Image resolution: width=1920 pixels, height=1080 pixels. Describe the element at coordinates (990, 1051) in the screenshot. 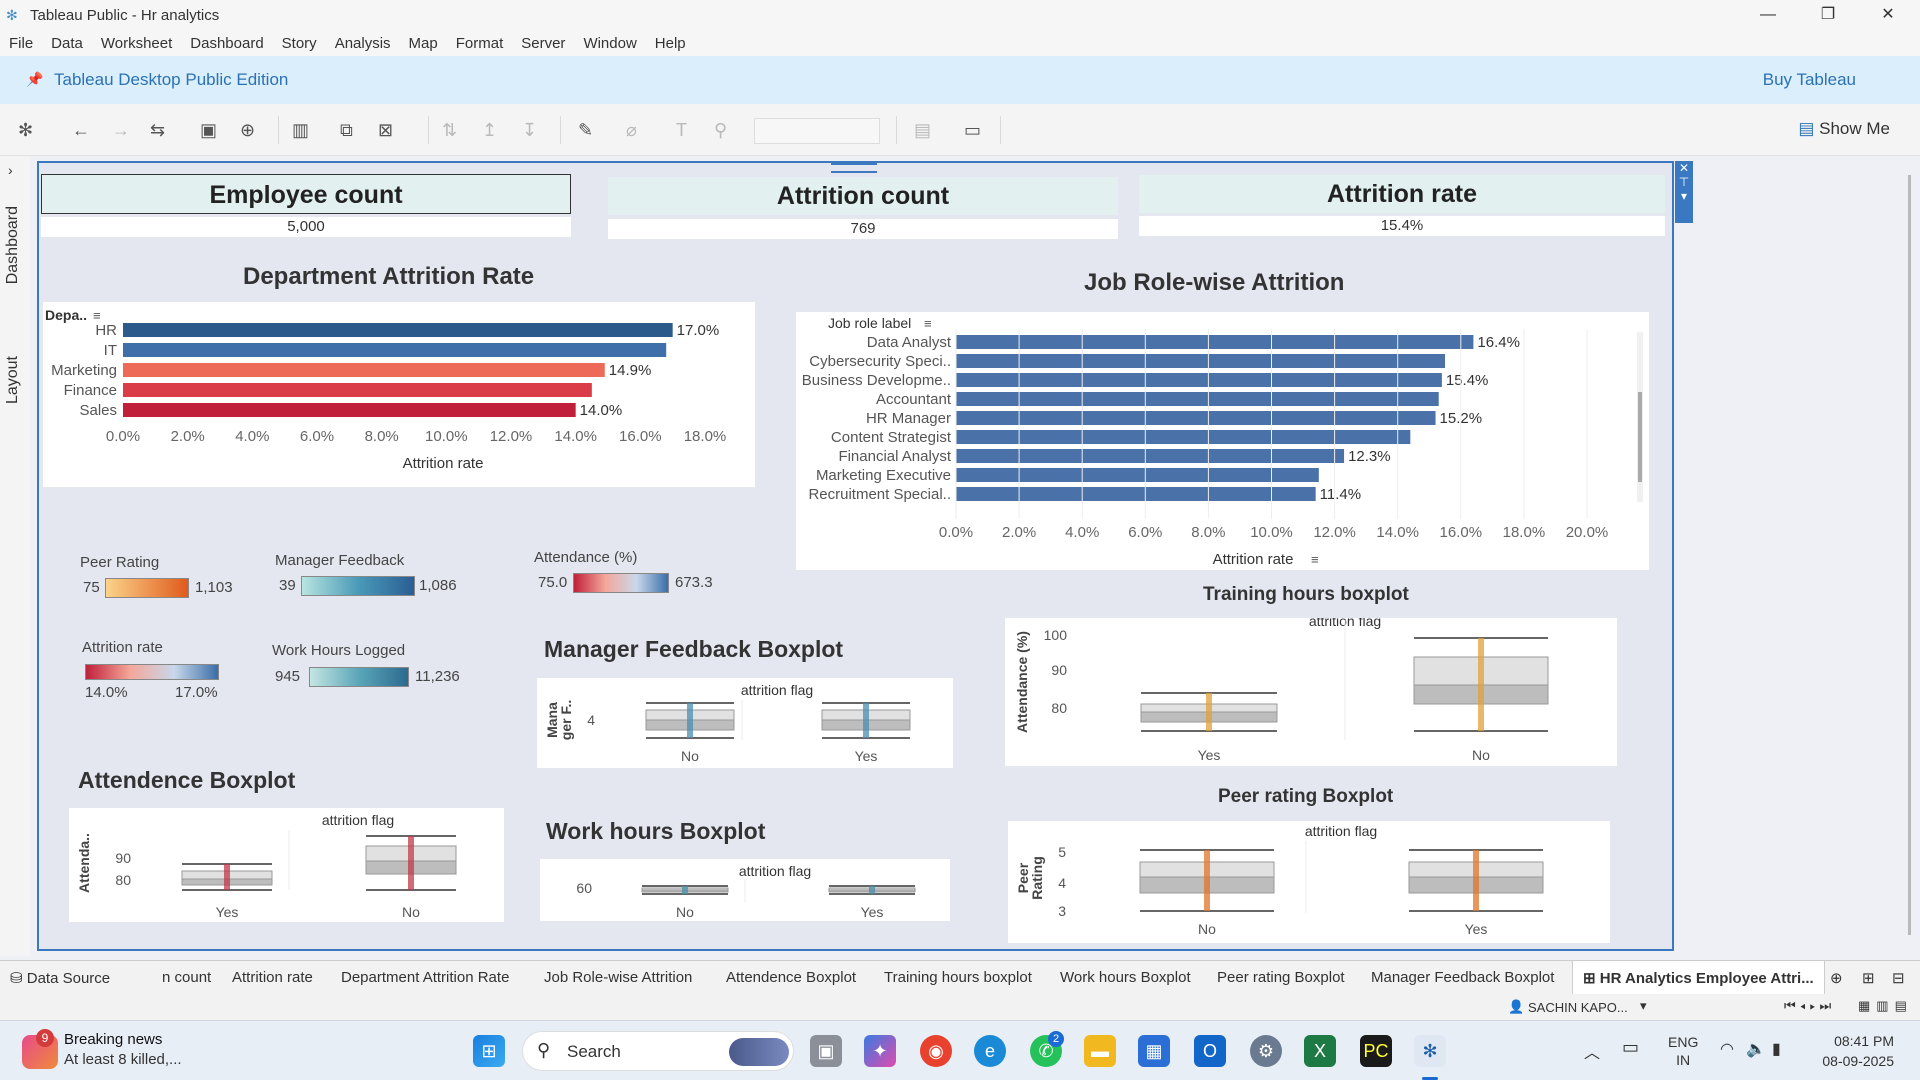

I see `edge-icon: e` at that location.